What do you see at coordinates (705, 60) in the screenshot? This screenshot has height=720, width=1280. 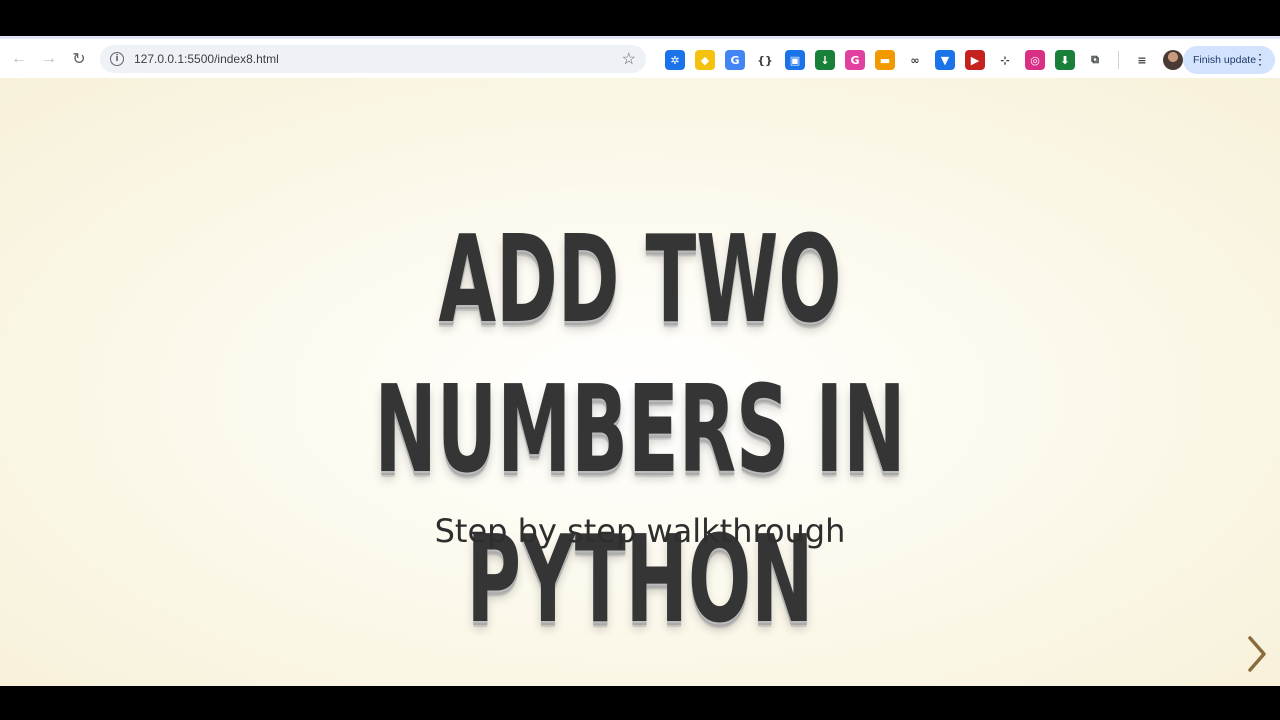 I see `ext-yellow-diamond-icon: ◆` at bounding box center [705, 60].